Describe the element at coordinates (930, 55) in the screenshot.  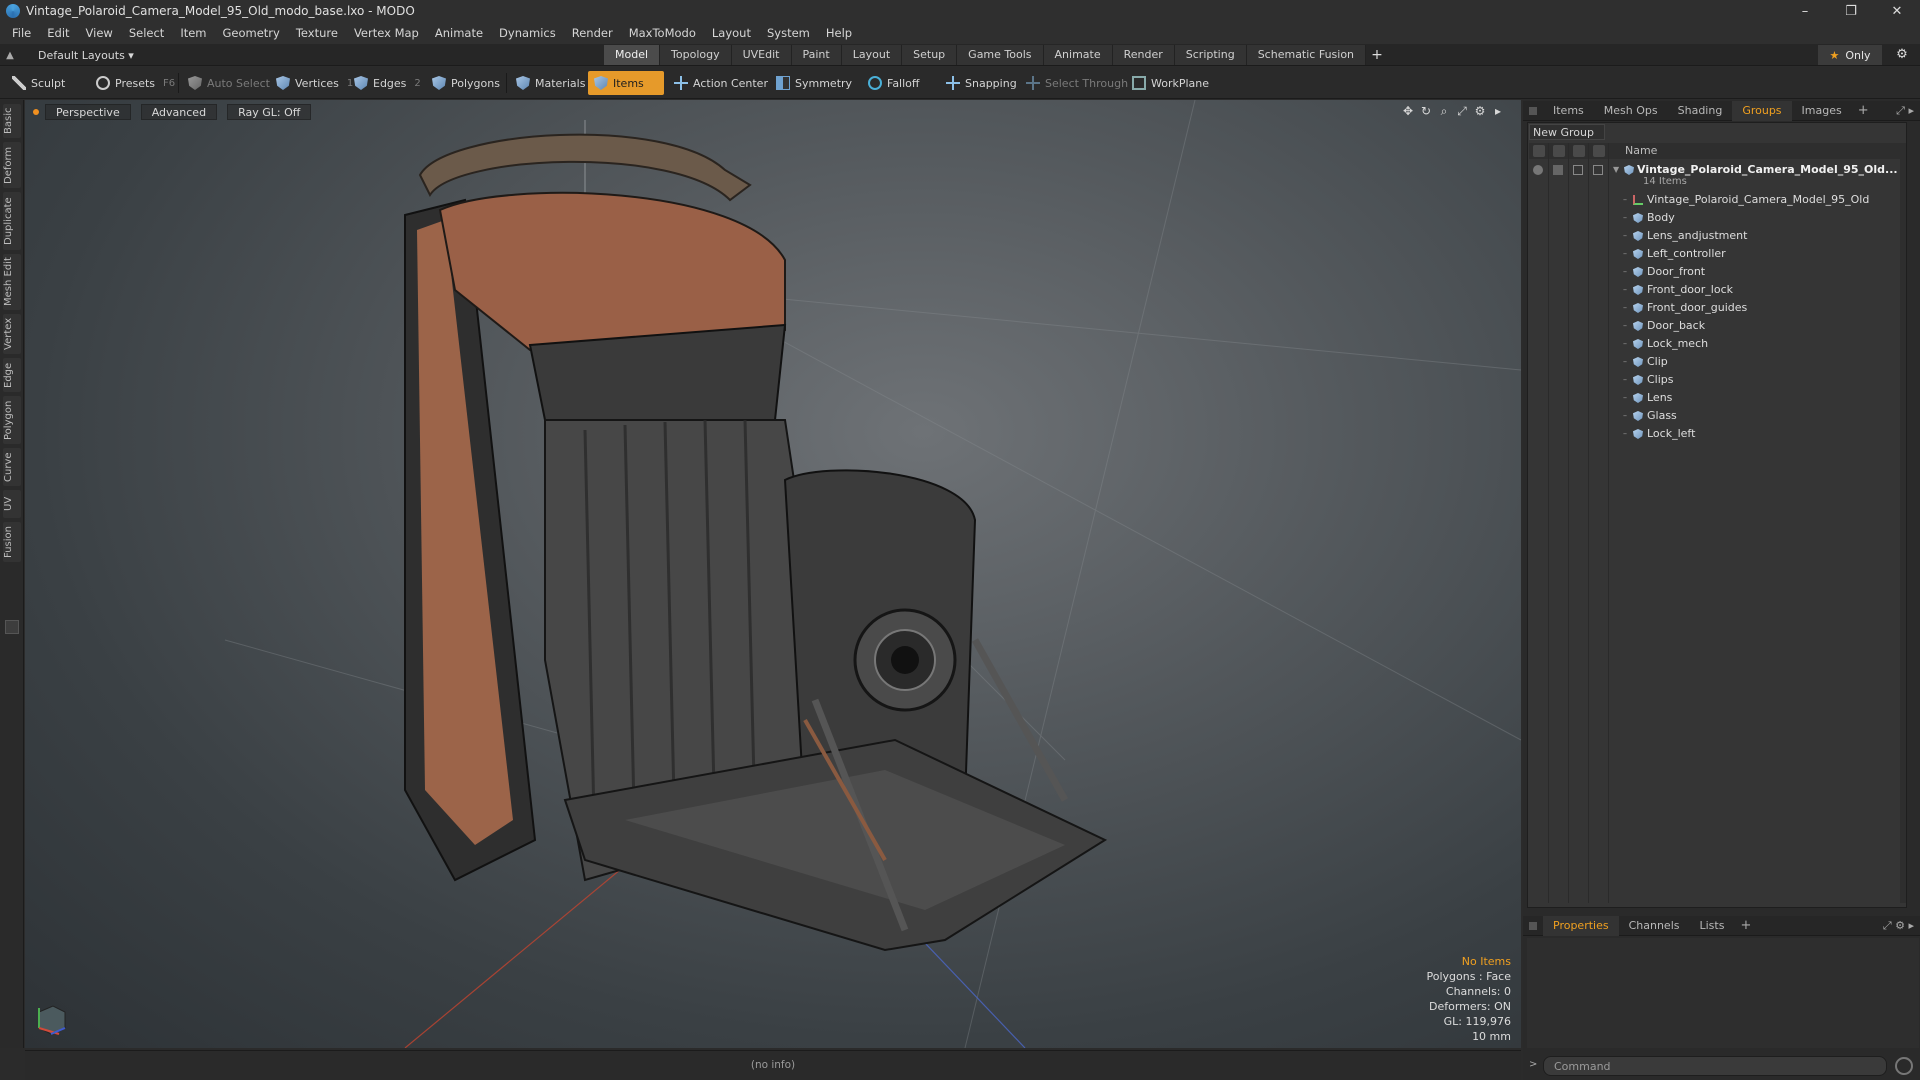
I see `tab-setup: Setup` at that location.